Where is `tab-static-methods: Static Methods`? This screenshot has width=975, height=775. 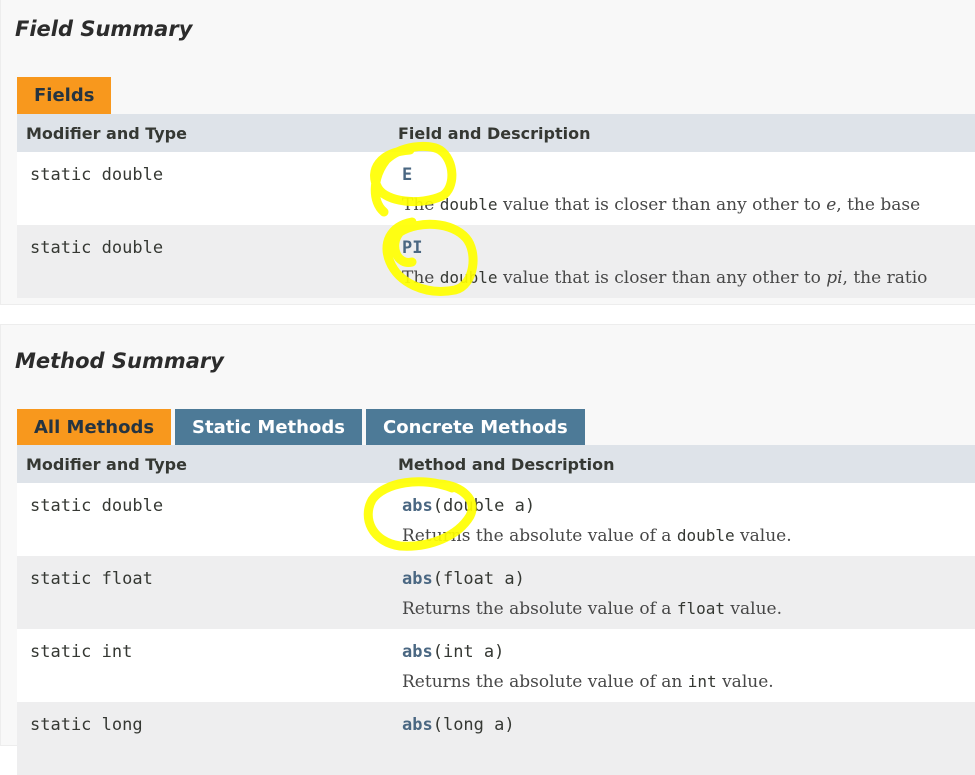
tab-static-methods: Static Methods is located at coordinates (268, 427).